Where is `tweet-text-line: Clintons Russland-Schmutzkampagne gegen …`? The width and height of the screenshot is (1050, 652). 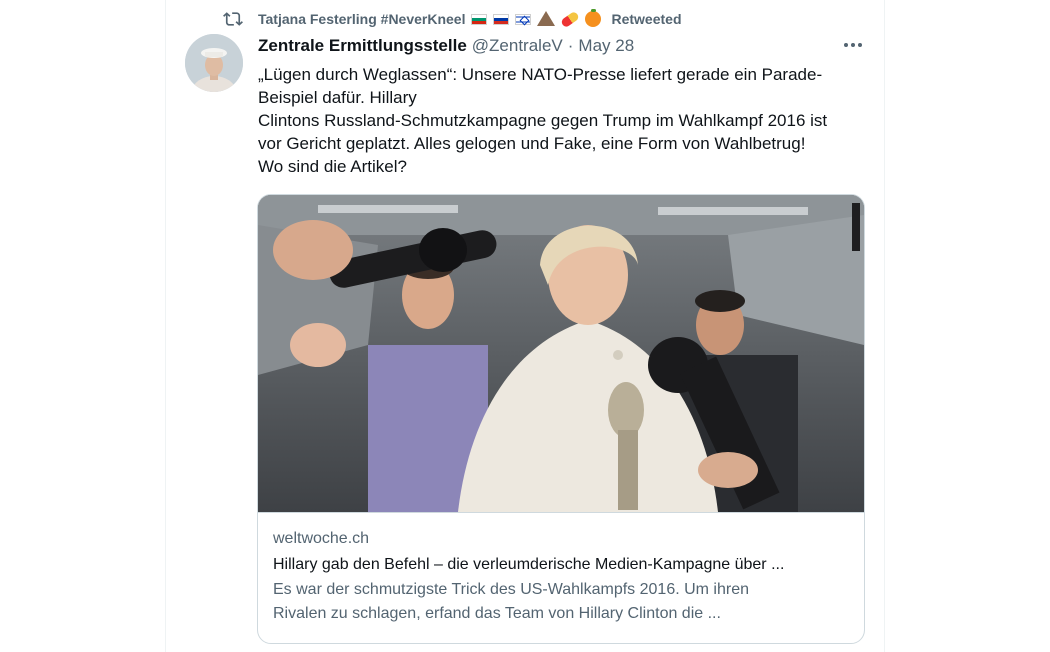
tweet-text-line: Clintons Russland-Schmutzkampagne gegen … is located at coordinates (543, 120).